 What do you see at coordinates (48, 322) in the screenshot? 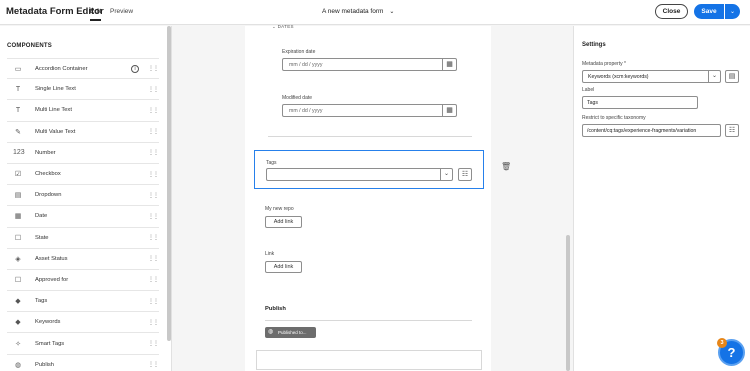
I see `component-label: Keywords` at bounding box center [48, 322].